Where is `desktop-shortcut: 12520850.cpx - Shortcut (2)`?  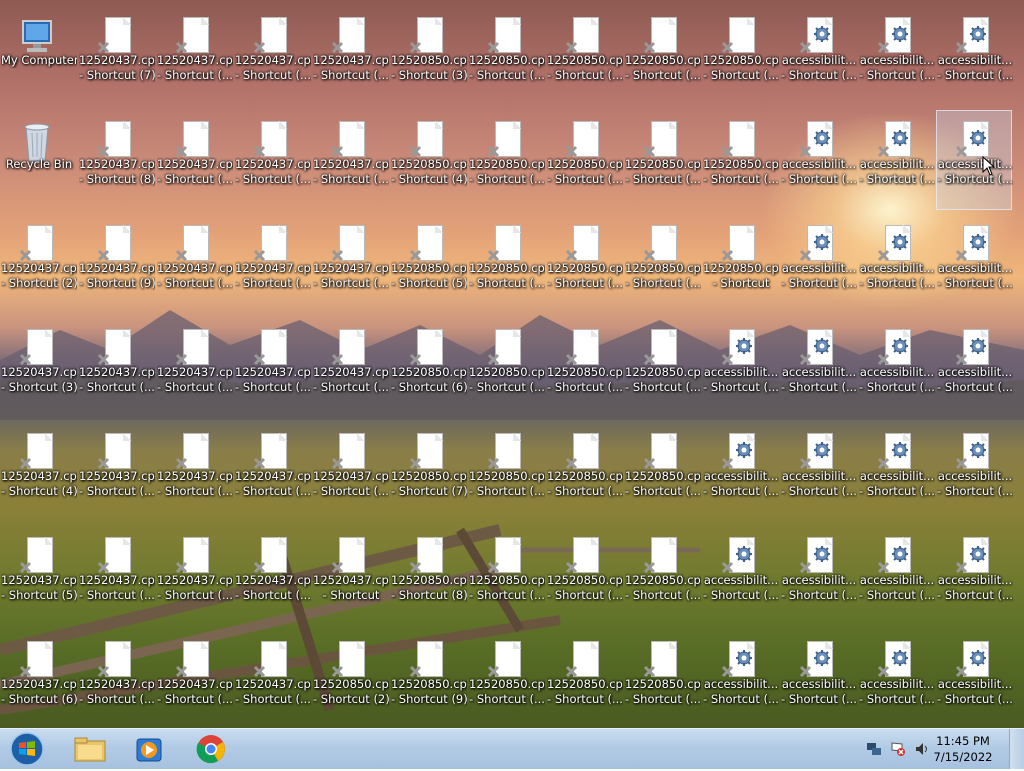 desktop-shortcut: 12520850.cpx - Shortcut (2) is located at coordinates (350, 679).